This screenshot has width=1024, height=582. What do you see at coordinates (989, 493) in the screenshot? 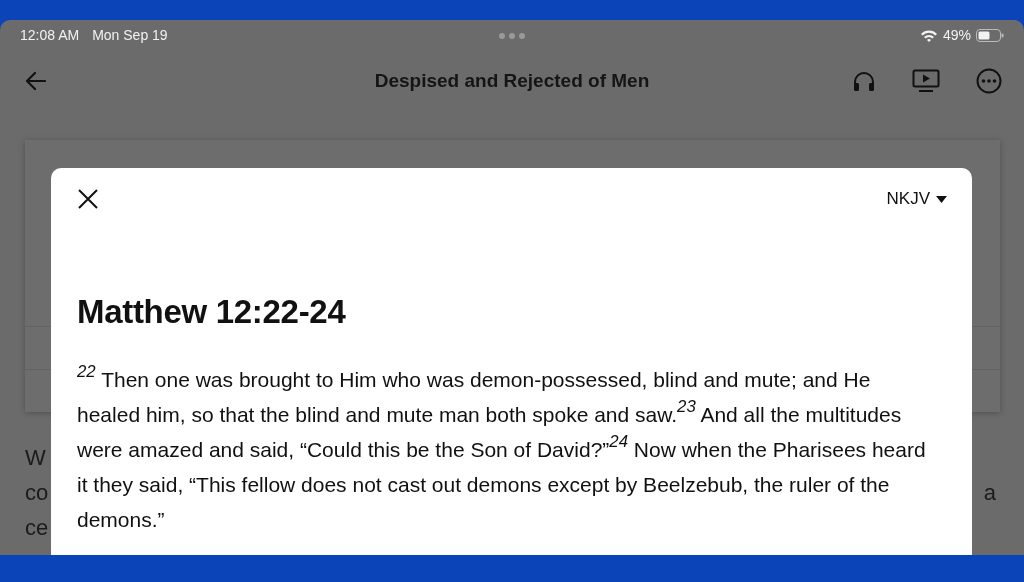
I see `background-text: a` at bounding box center [989, 493].